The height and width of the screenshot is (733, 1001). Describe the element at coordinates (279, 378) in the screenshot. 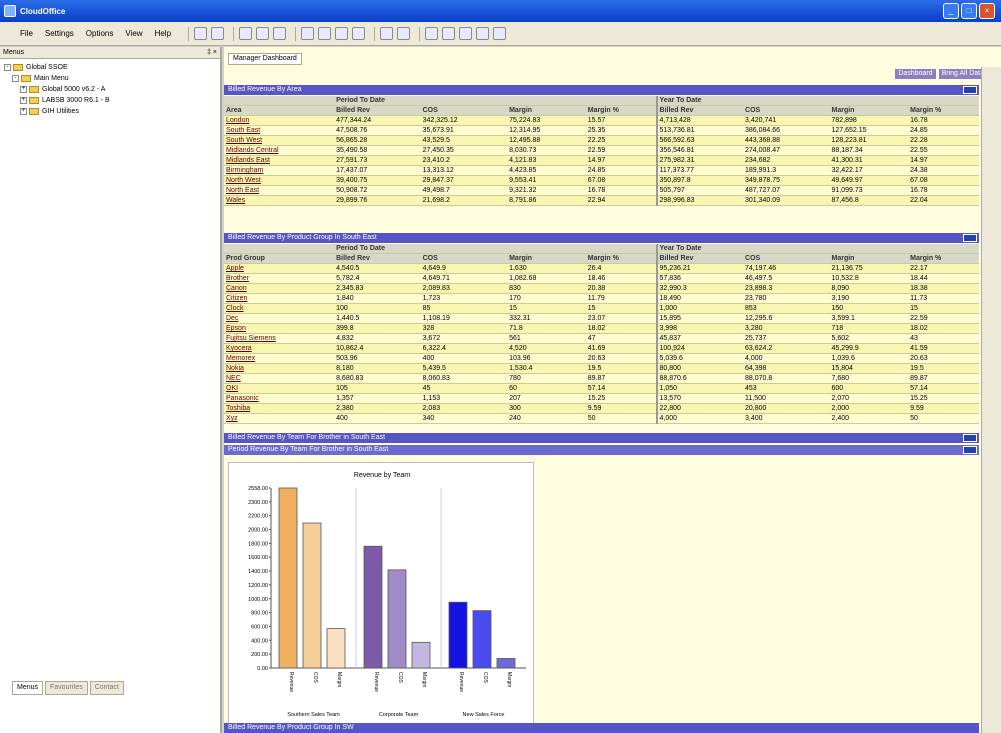

I see `row-link: NEC` at that location.